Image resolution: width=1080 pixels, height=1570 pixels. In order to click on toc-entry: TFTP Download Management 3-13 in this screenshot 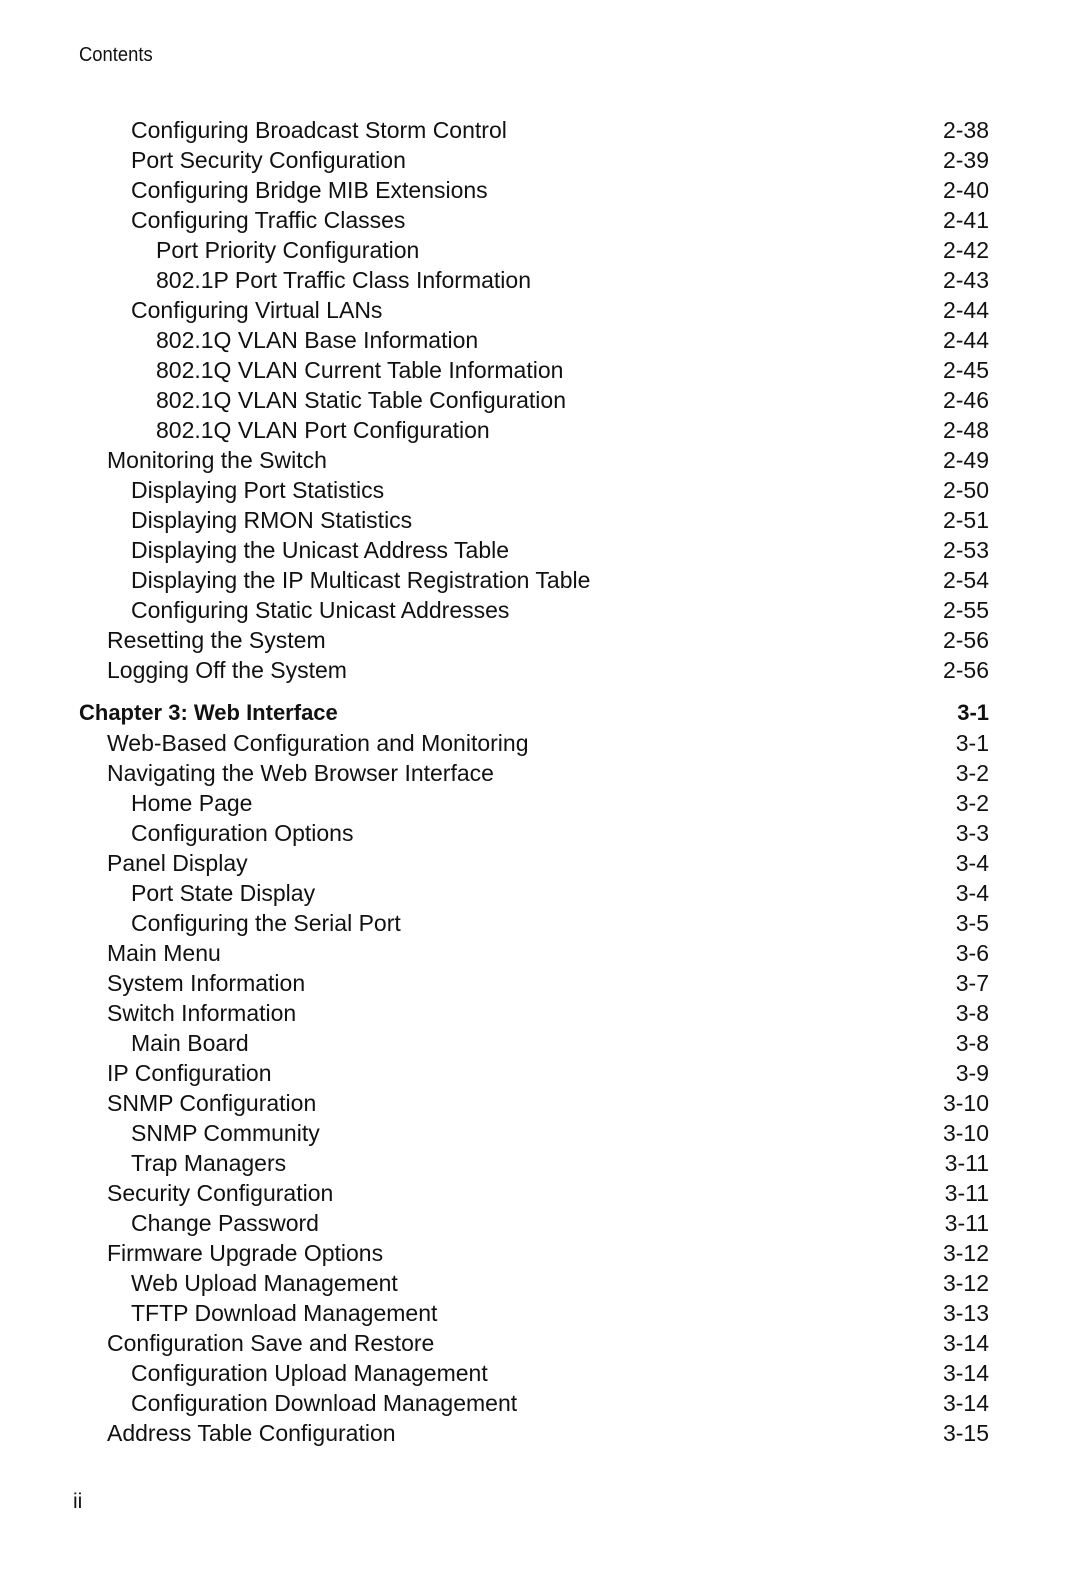, I will do `click(534, 1313)`.